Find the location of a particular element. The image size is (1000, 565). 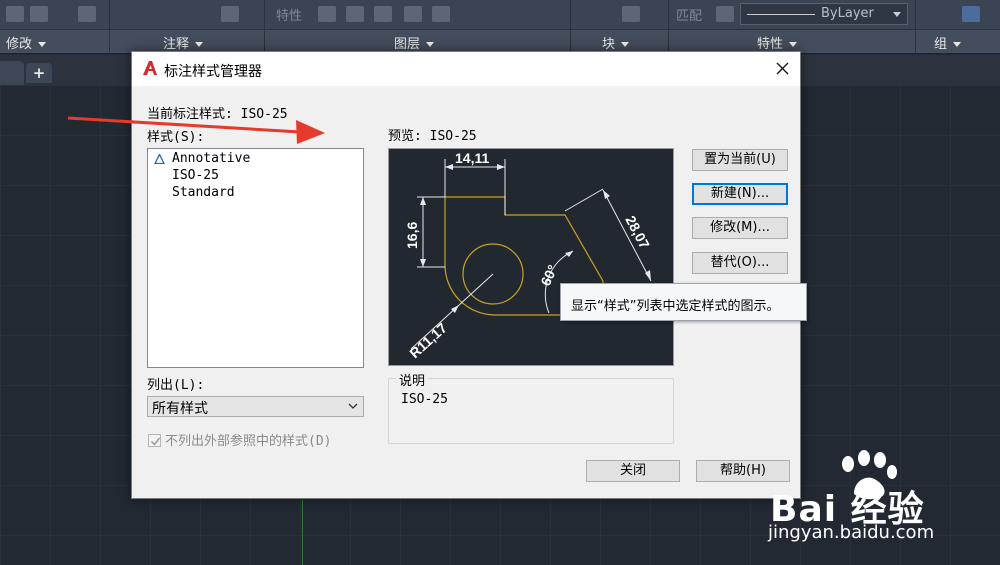

dialog-titlebar: 标注样式管理器 is located at coordinates (466, 69).